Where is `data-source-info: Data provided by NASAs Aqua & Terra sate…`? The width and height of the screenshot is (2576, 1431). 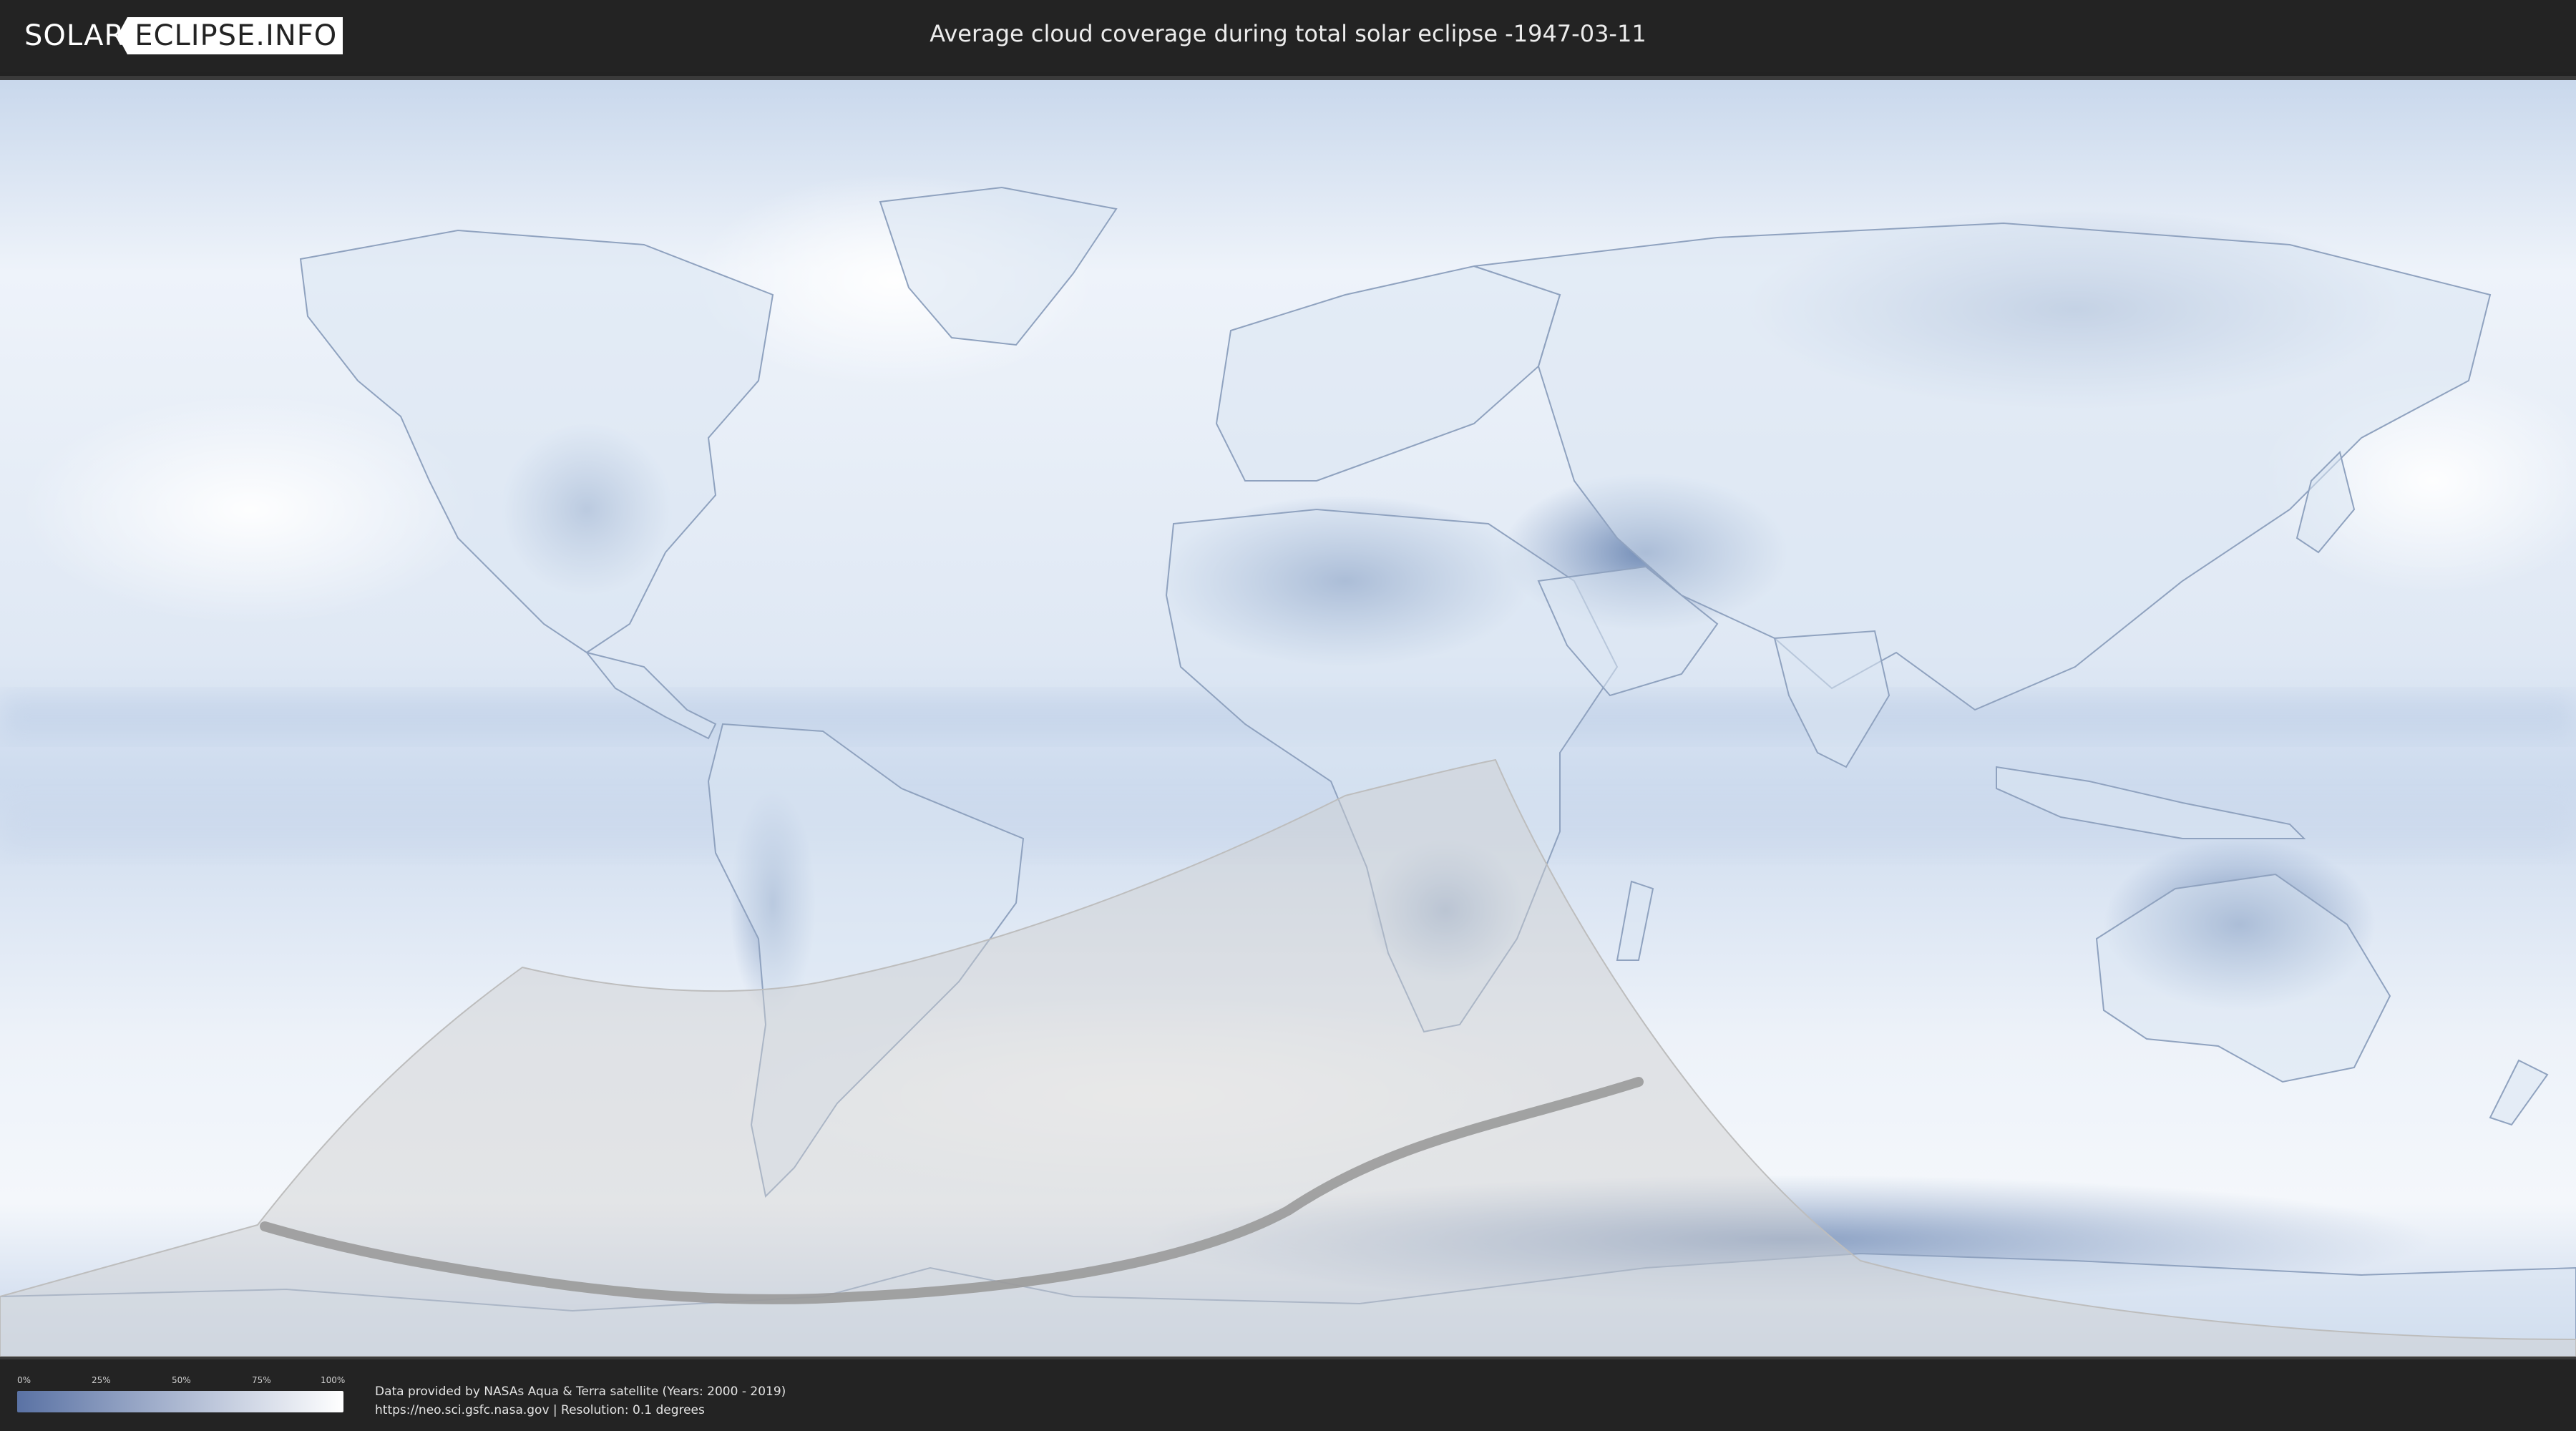
data-source-info: Data provided by NASAs Aqua & Terra sate… is located at coordinates (580, 1401).